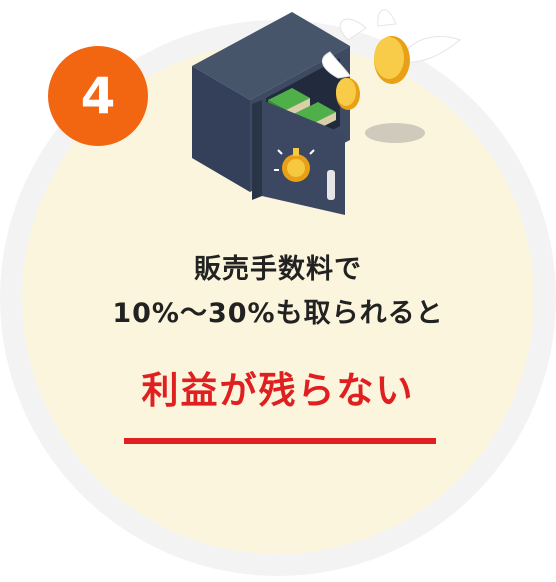  What do you see at coordinates (278, 390) in the screenshot?
I see `highlight-text: 利益が残らない` at bounding box center [278, 390].